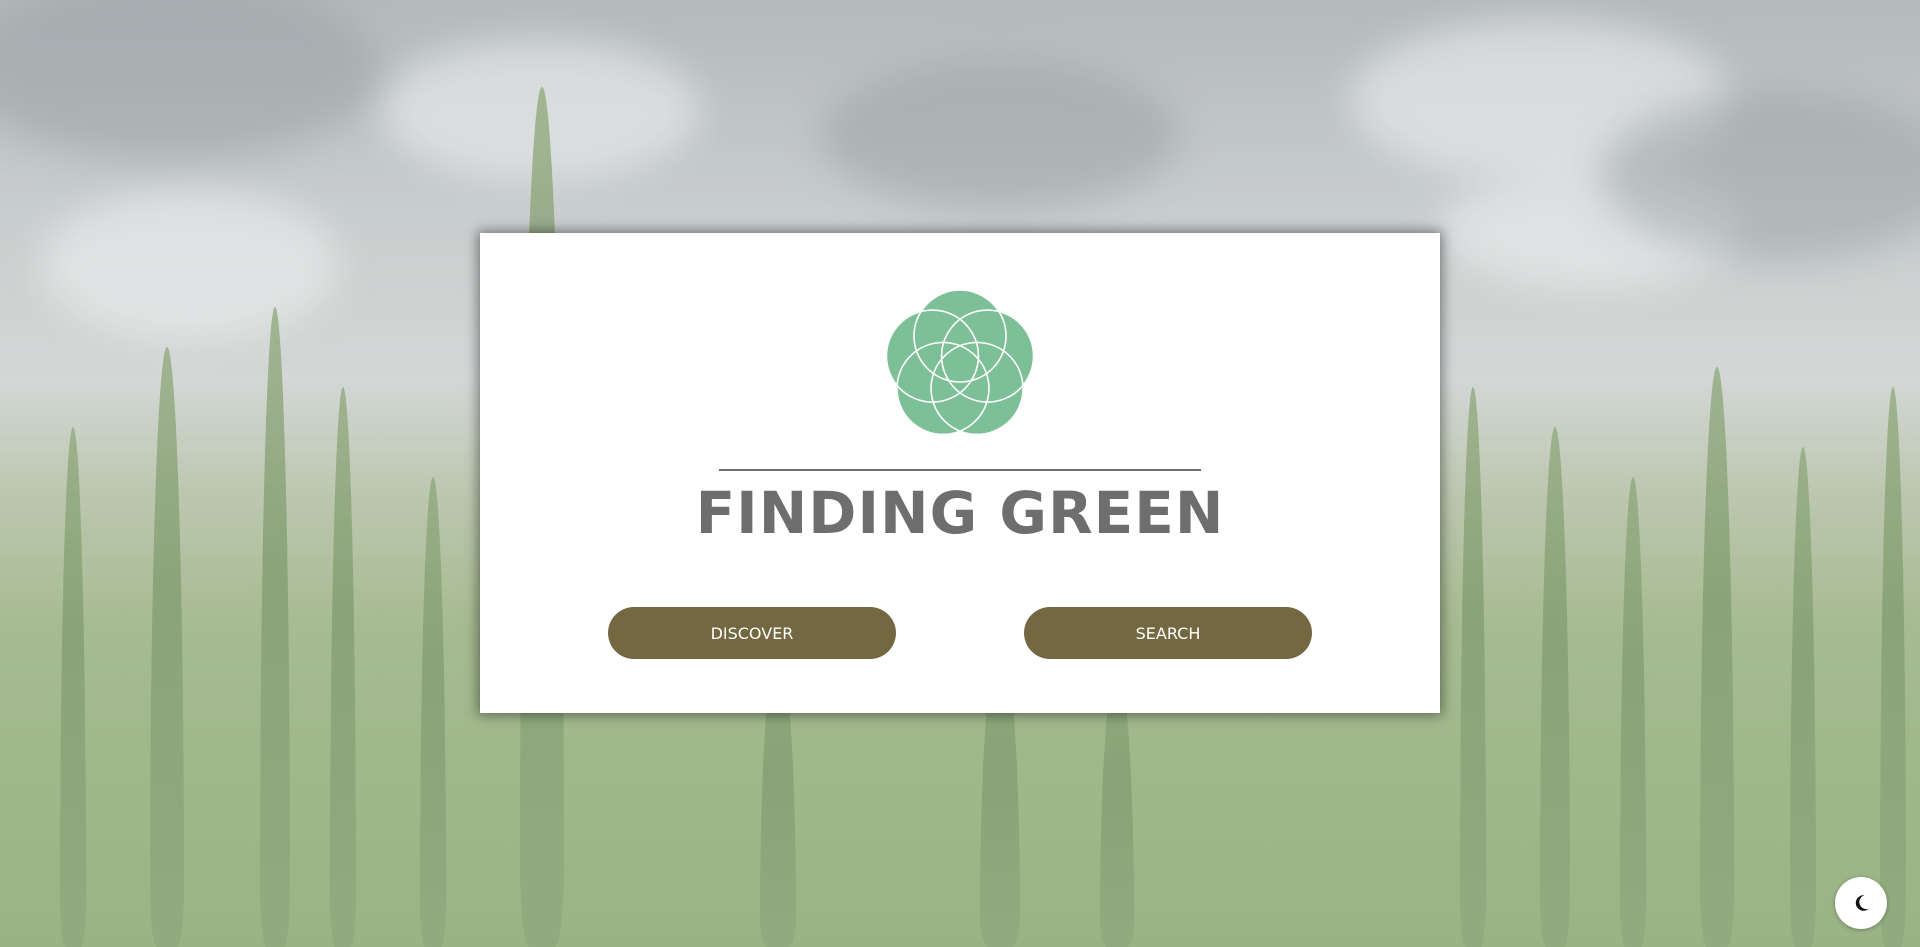 The image size is (1920, 947). Describe the element at coordinates (960, 362) in the screenshot. I see `flower-logo-icon` at that location.